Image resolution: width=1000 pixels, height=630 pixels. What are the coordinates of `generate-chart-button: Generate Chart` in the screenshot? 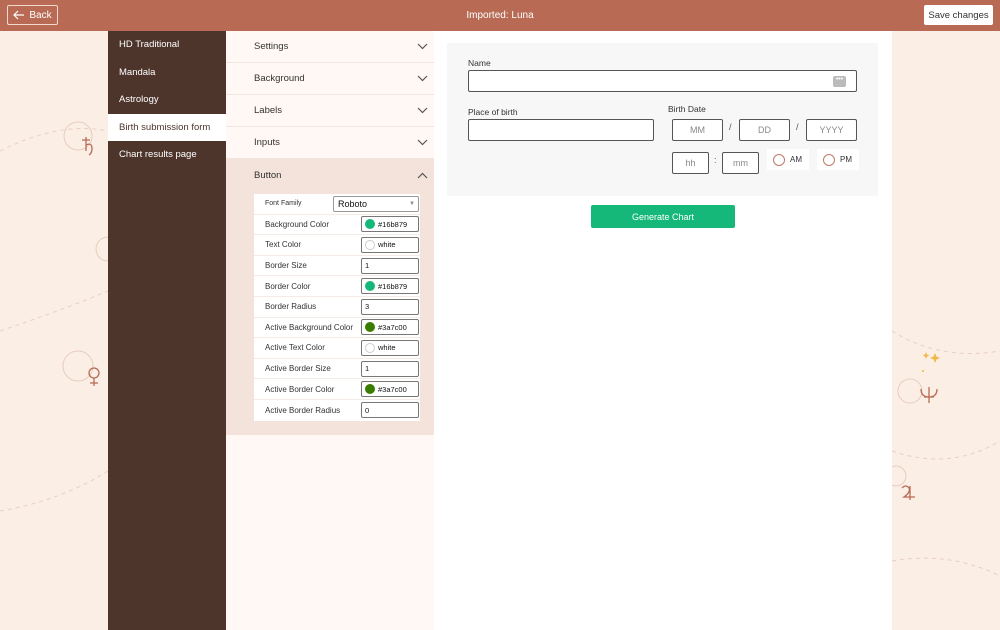 It's located at (663, 216).